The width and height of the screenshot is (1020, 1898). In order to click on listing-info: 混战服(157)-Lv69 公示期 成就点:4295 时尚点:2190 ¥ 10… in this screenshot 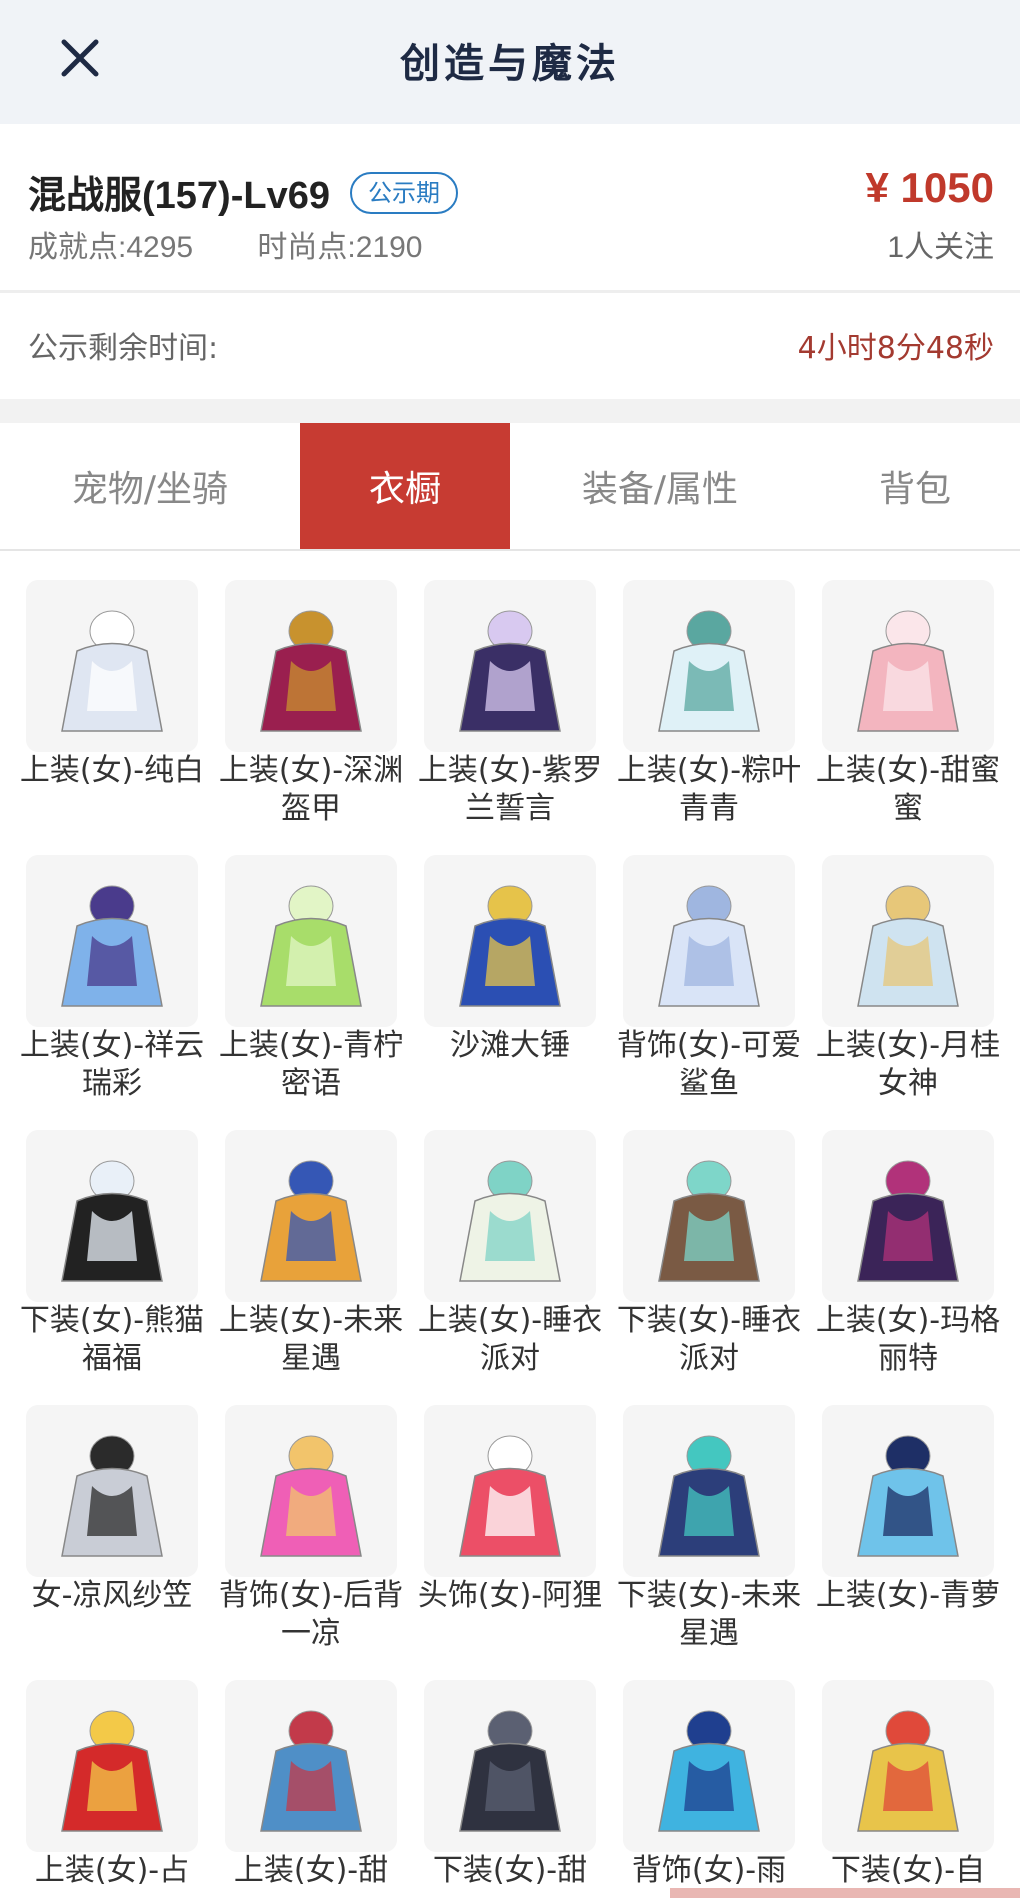, I will do `click(510, 207)`.